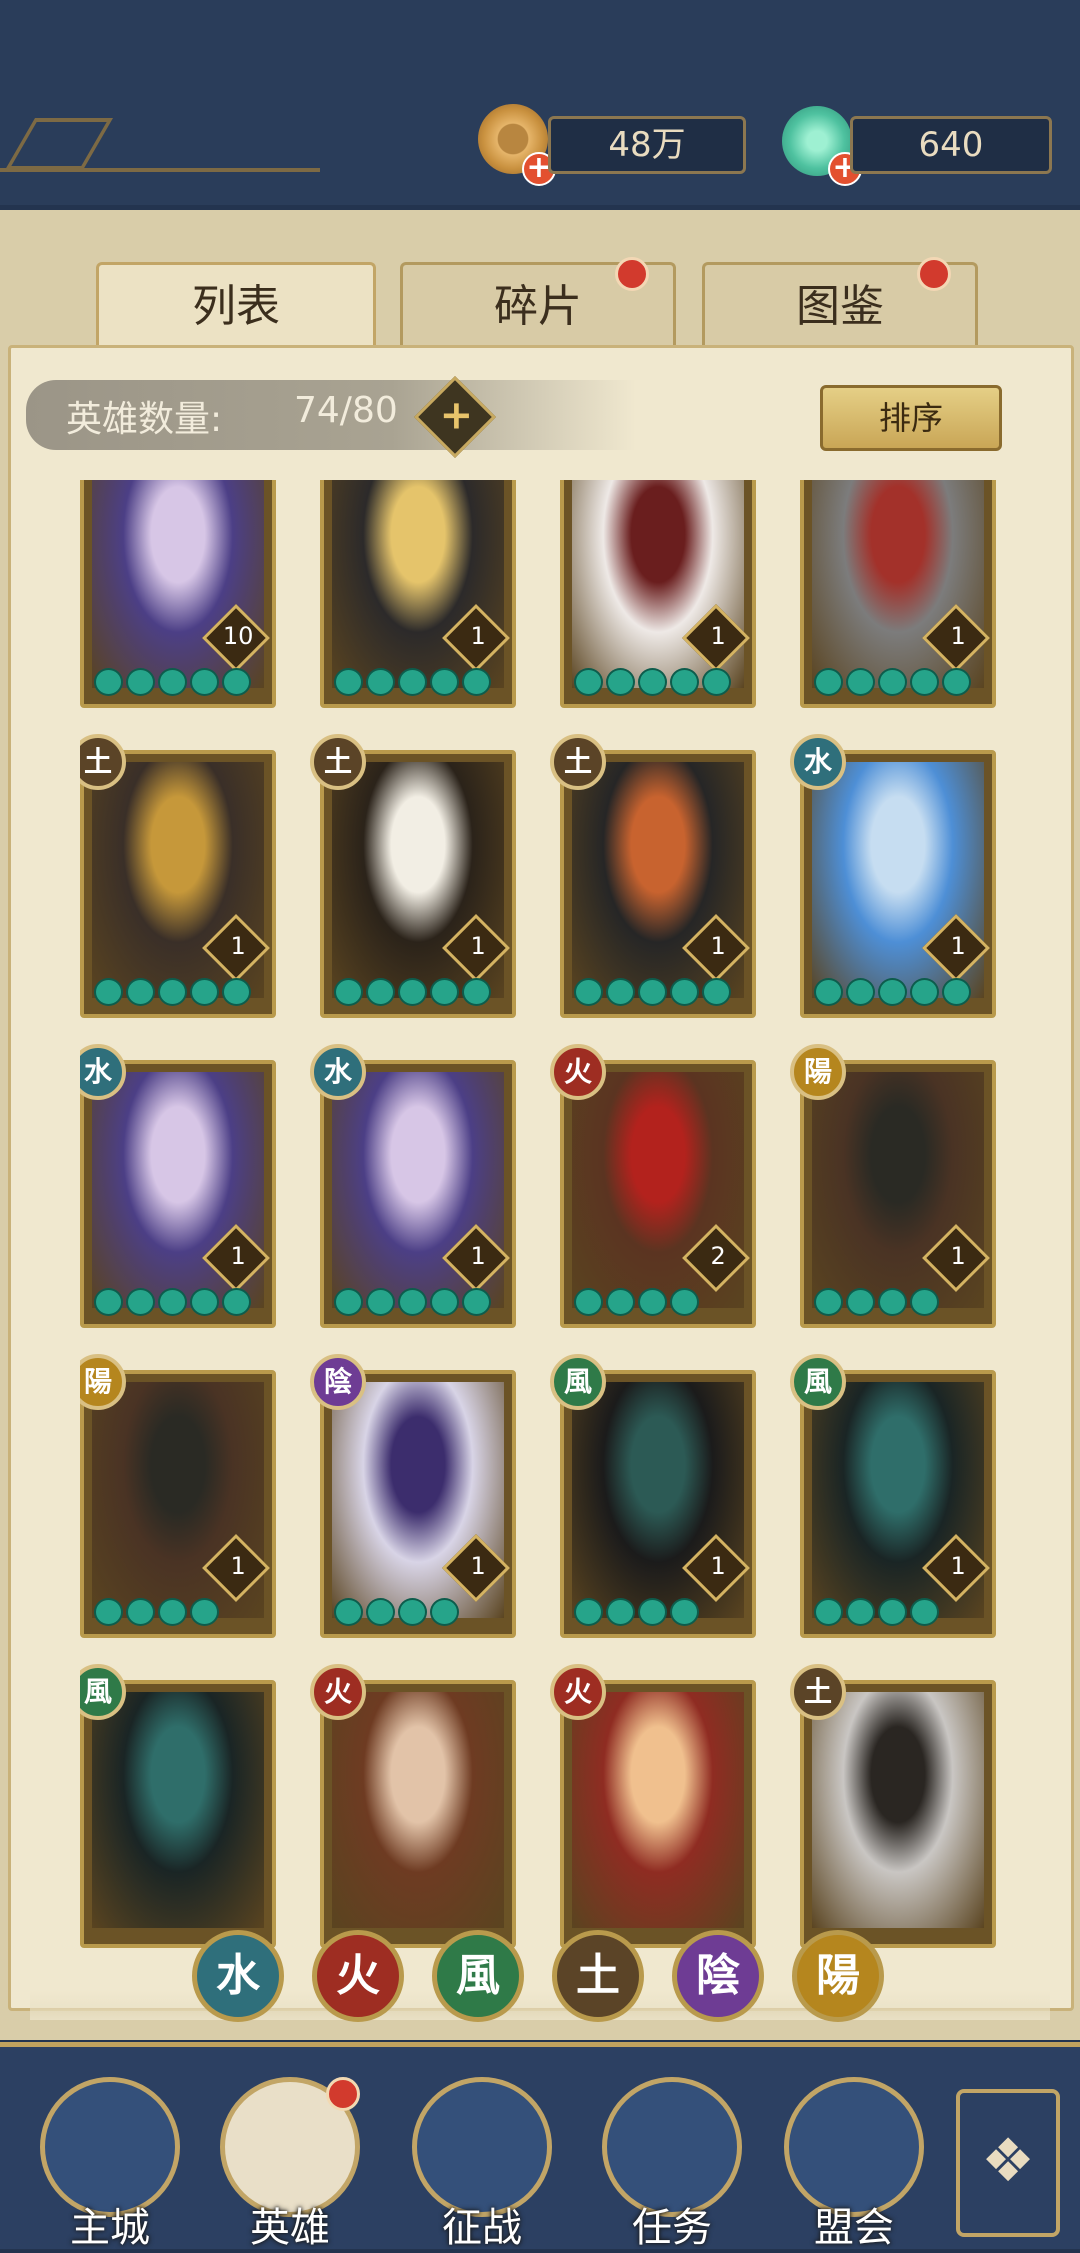 Image resolution: width=1080 pixels, height=2253 pixels. What do you see at coordinates (1008, 2163) in the screenshot?
I see `more-menu-button: ❖` at bounding box center [1008, 2163].